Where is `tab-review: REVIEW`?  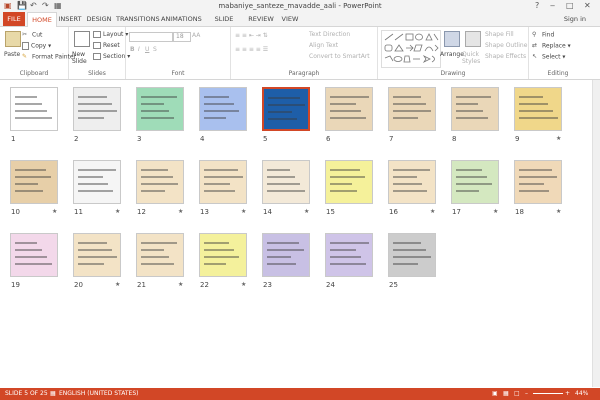 tab-review: REVIEW is located at coordinates (261, 19).